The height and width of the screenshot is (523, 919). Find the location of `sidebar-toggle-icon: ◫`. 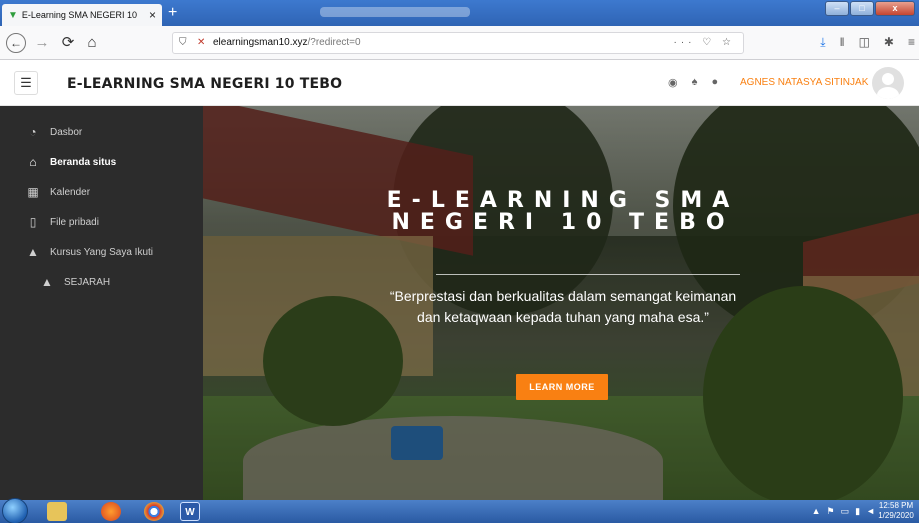

sidebar-toggle-icon: ◫ is located at coordinates (864, 42).